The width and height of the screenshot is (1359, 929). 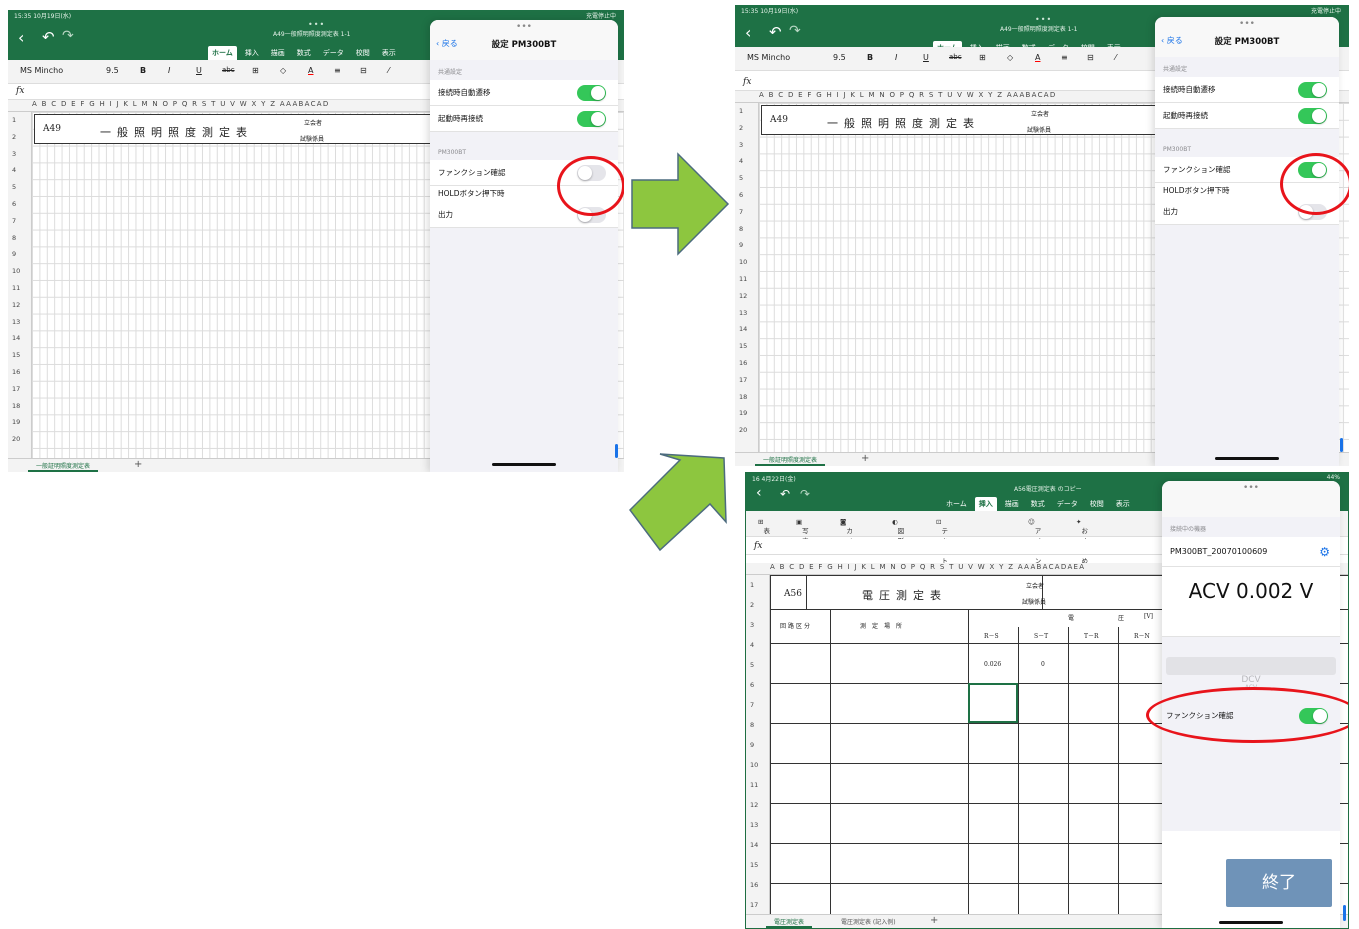 I want to click on insert-camera-button: ◙ カメラ, so click(x=846, y=536).